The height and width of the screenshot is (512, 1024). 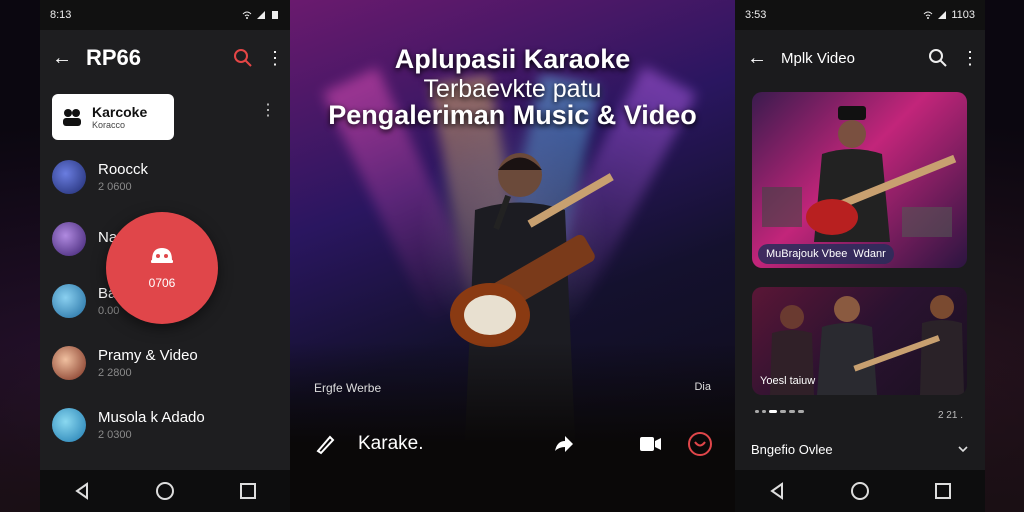 I want to click on edit-icon, so click(x=325, y=444).